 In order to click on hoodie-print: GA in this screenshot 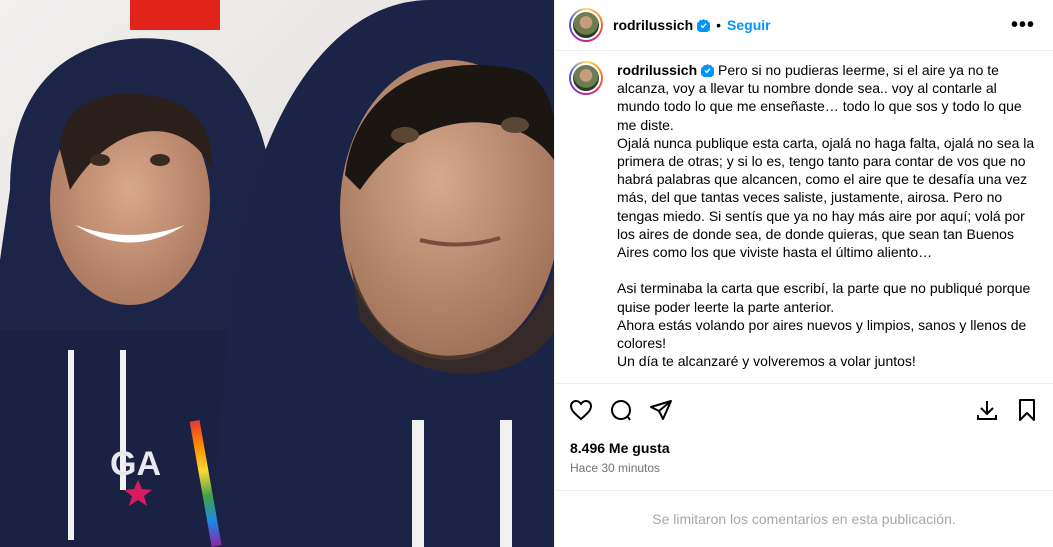, I will do `click(135, 464)`.